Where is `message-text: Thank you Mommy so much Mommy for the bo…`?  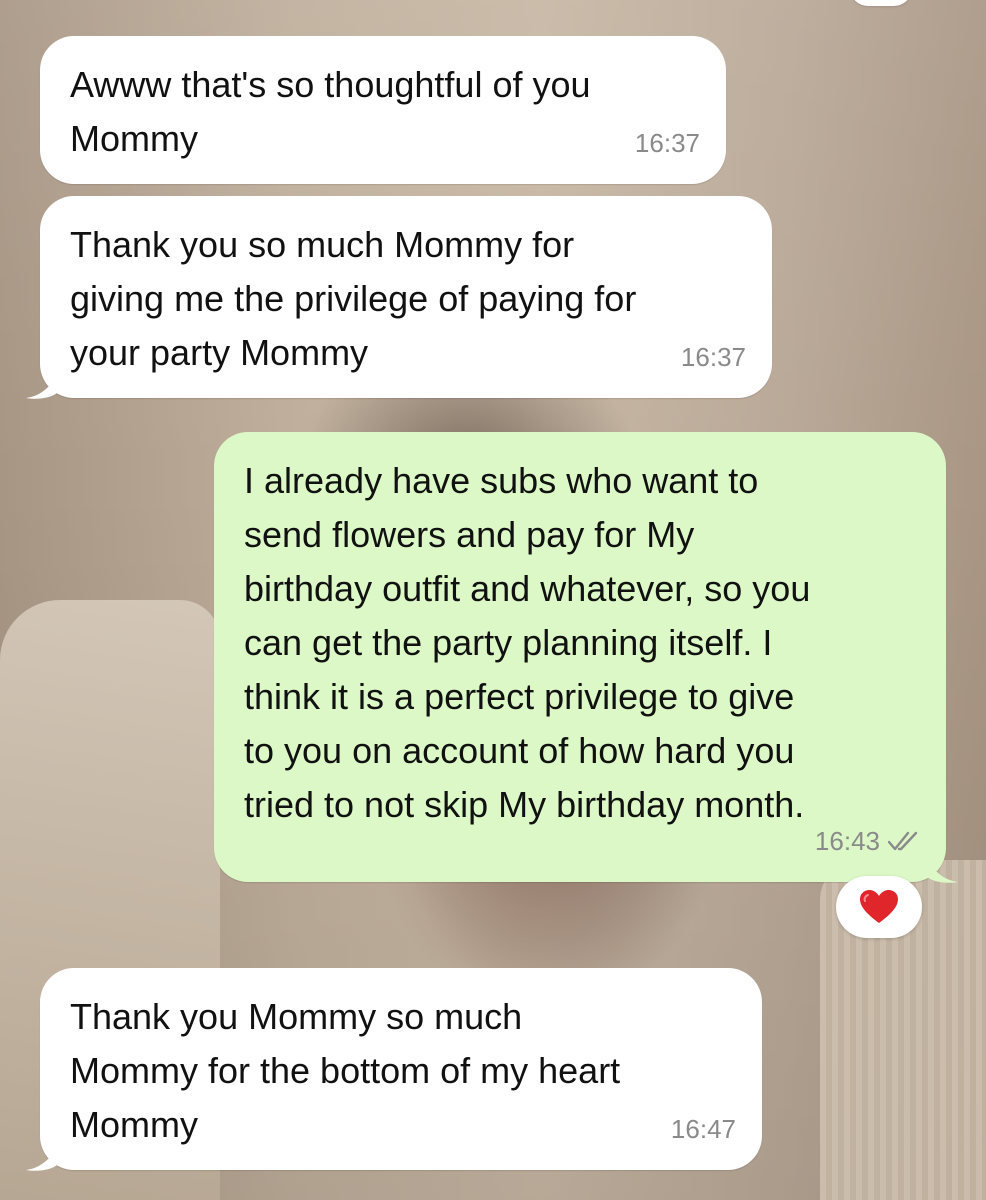
message-text: Thank you Mommy so much Mommy for the bo… is located at coordinates (345, 1070).